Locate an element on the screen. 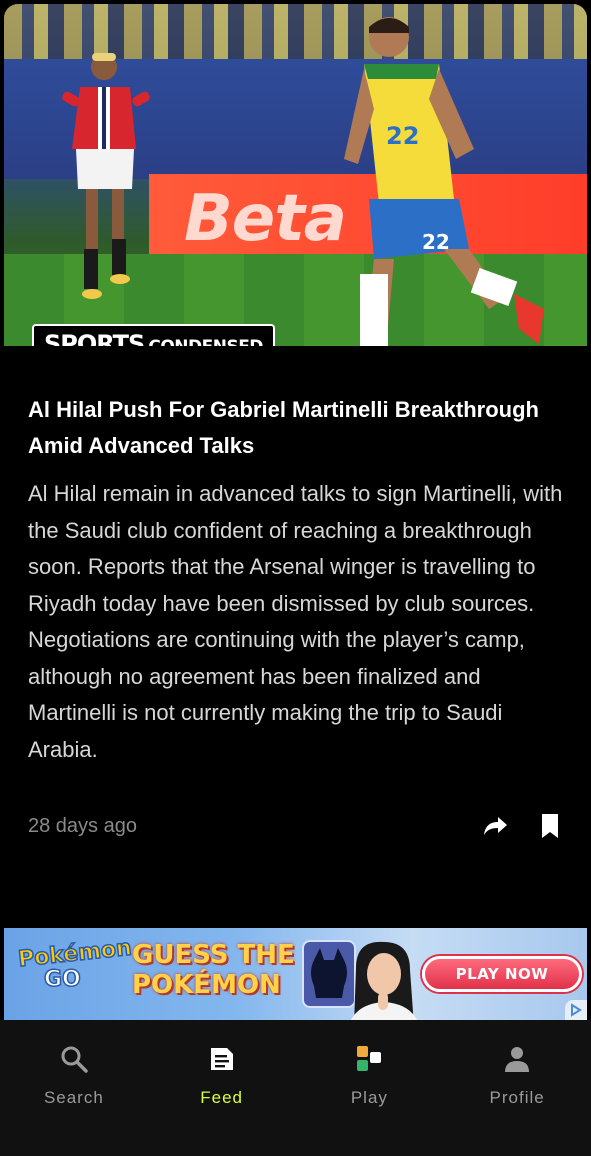 Image resolution: width=591 pixels, height=1156 pixels. profile-icon is located at coordinates (517, 1059).